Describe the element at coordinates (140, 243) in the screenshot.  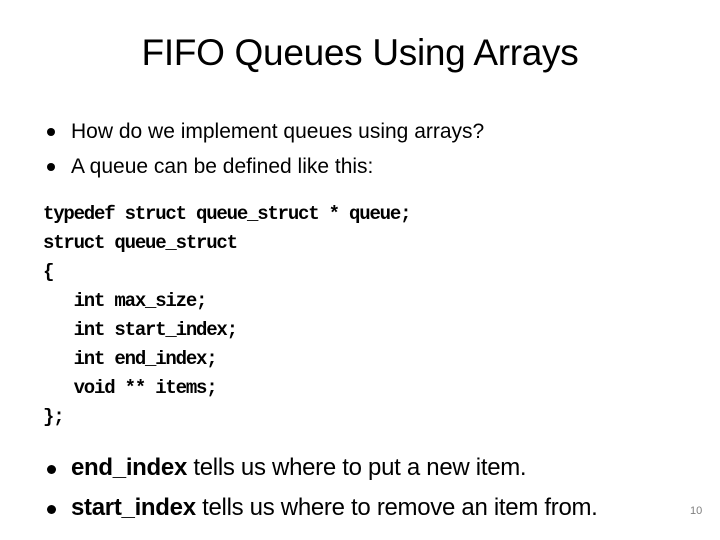
I see `code-line: struct queue_struct` at that location.